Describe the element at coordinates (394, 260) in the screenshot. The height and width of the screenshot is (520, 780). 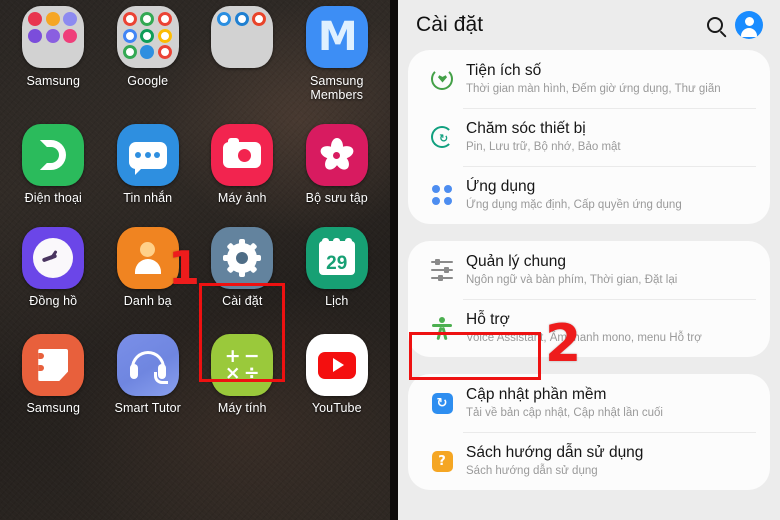
I see `phone-bezel-divider` at that location.